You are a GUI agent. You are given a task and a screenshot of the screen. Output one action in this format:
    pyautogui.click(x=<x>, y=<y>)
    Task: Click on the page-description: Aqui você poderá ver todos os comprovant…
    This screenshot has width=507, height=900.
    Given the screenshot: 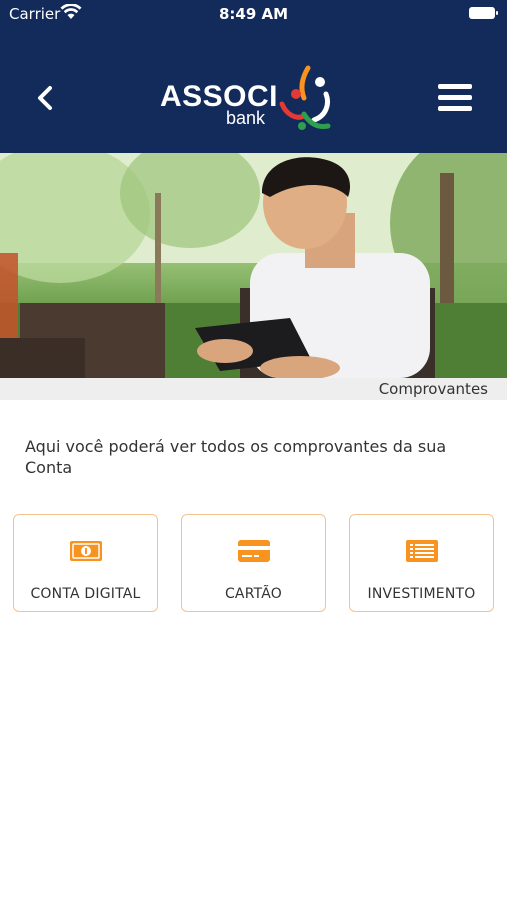 What is the action you would take?
    pyautogui.click(x=236, y=457)
    